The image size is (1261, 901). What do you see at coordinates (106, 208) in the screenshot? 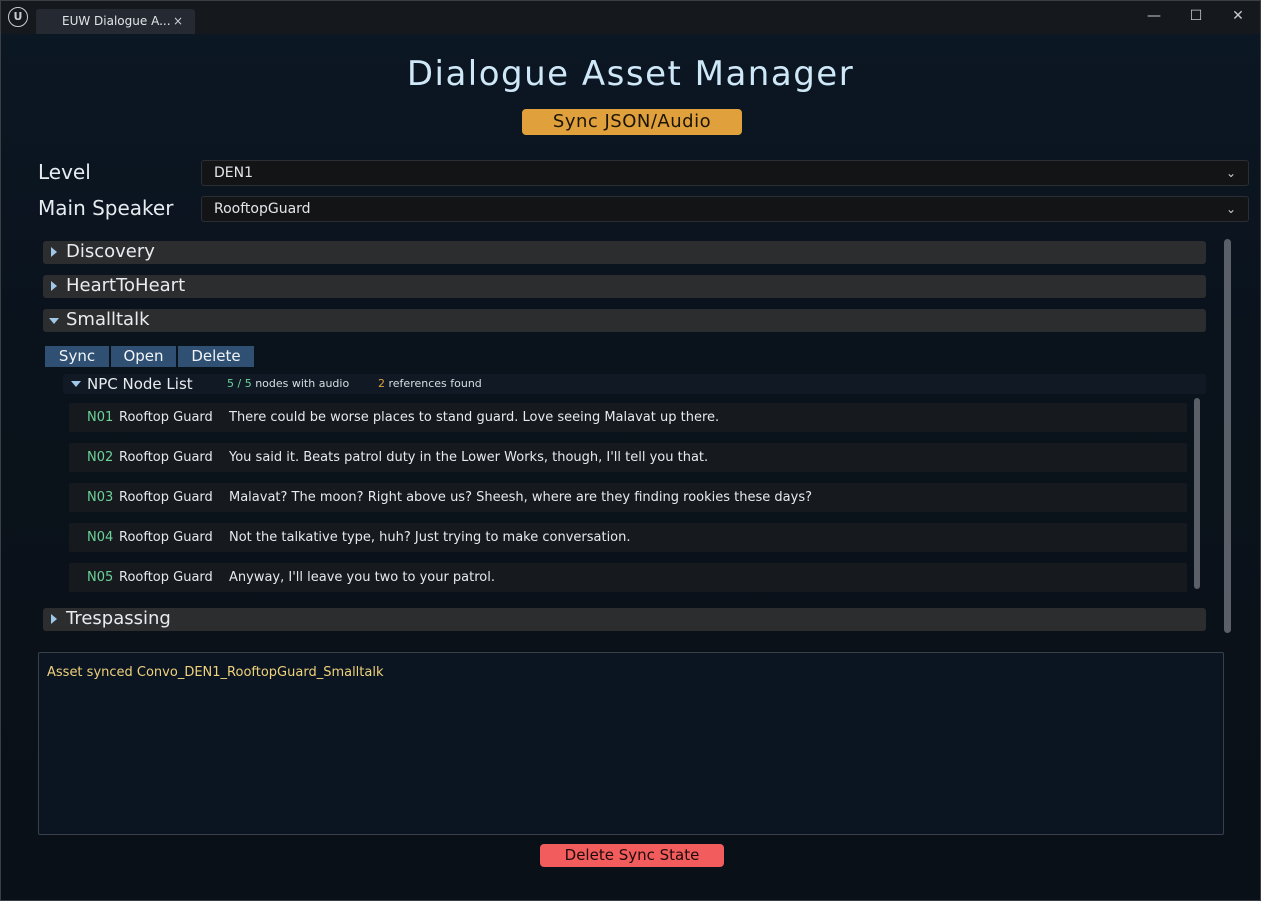
I see `main-speaker-label: Main Speaker` at bounding box center [106, 208].